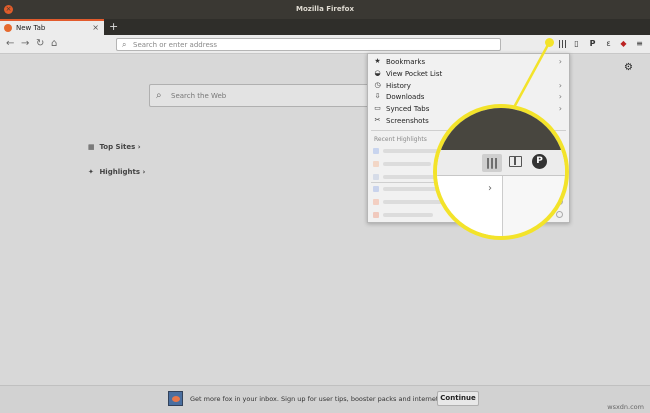 The image size is (650, 413). Describe the element at coordinates (377, 96) in the screenshot. I see `download-icon: ⇩` at that location.